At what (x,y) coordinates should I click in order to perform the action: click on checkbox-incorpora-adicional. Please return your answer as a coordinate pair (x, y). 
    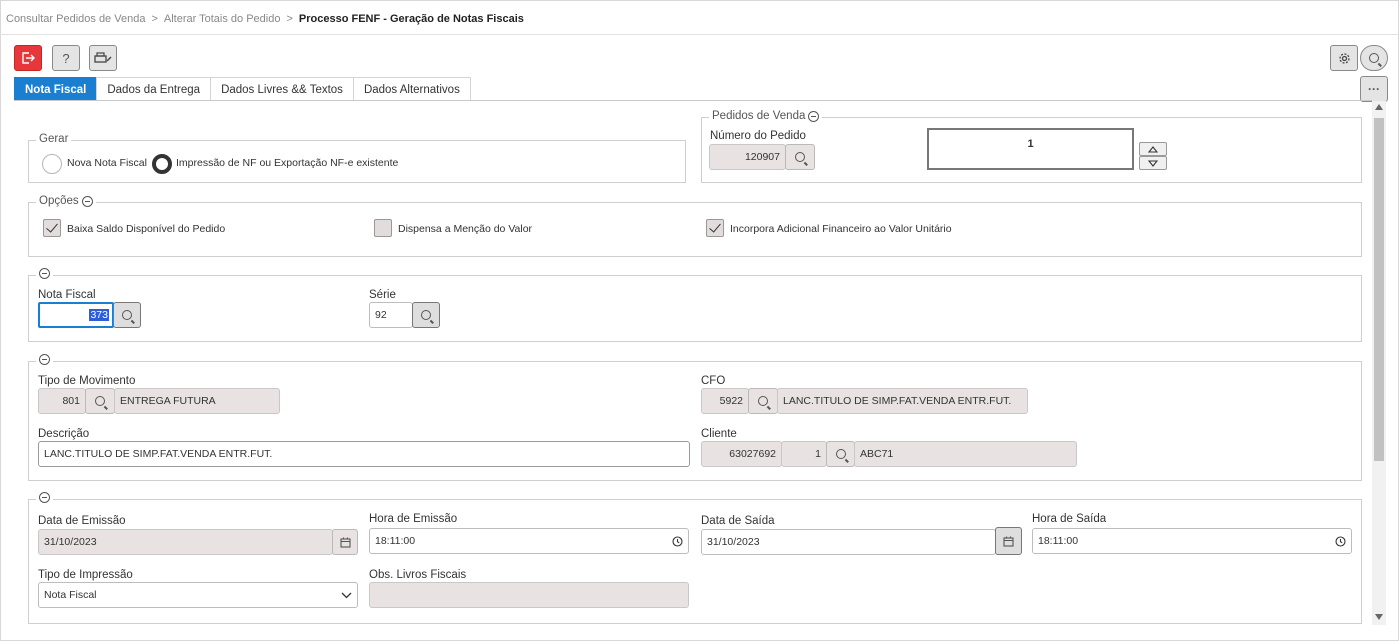
    Looking at the image, I should click on (715, 228).